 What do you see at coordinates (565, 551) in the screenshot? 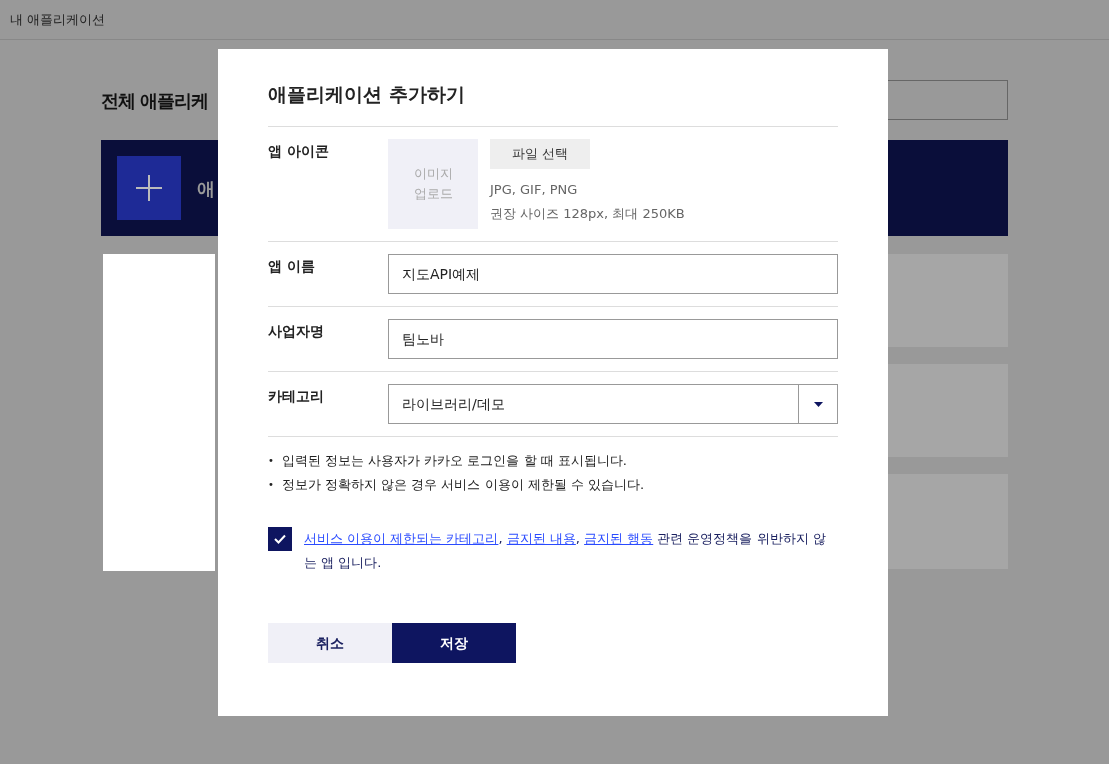
I see `agreement-text: 서비스 이용이 제한되는 카테고리, 금지된 내용, 금지된 행동 관련 운영정책을 위반하지 않는 앱 입니다.` at bounding box center [565, 551].